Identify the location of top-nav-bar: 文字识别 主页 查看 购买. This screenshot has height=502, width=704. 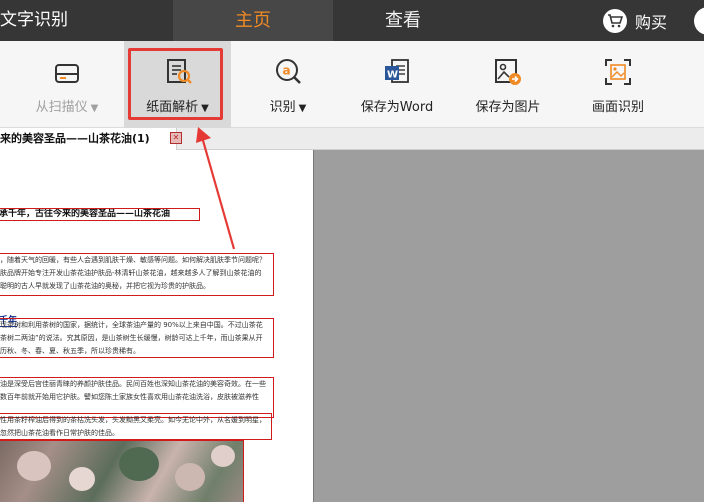
(352, 20).